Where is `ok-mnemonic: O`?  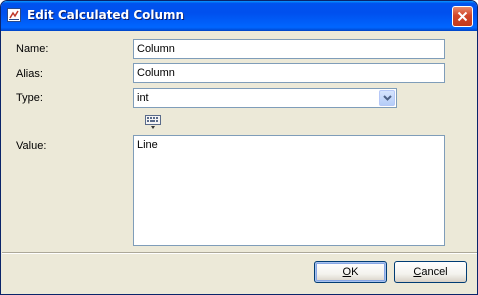
ok-mnemonic: O is located at coordinates (347, 272).